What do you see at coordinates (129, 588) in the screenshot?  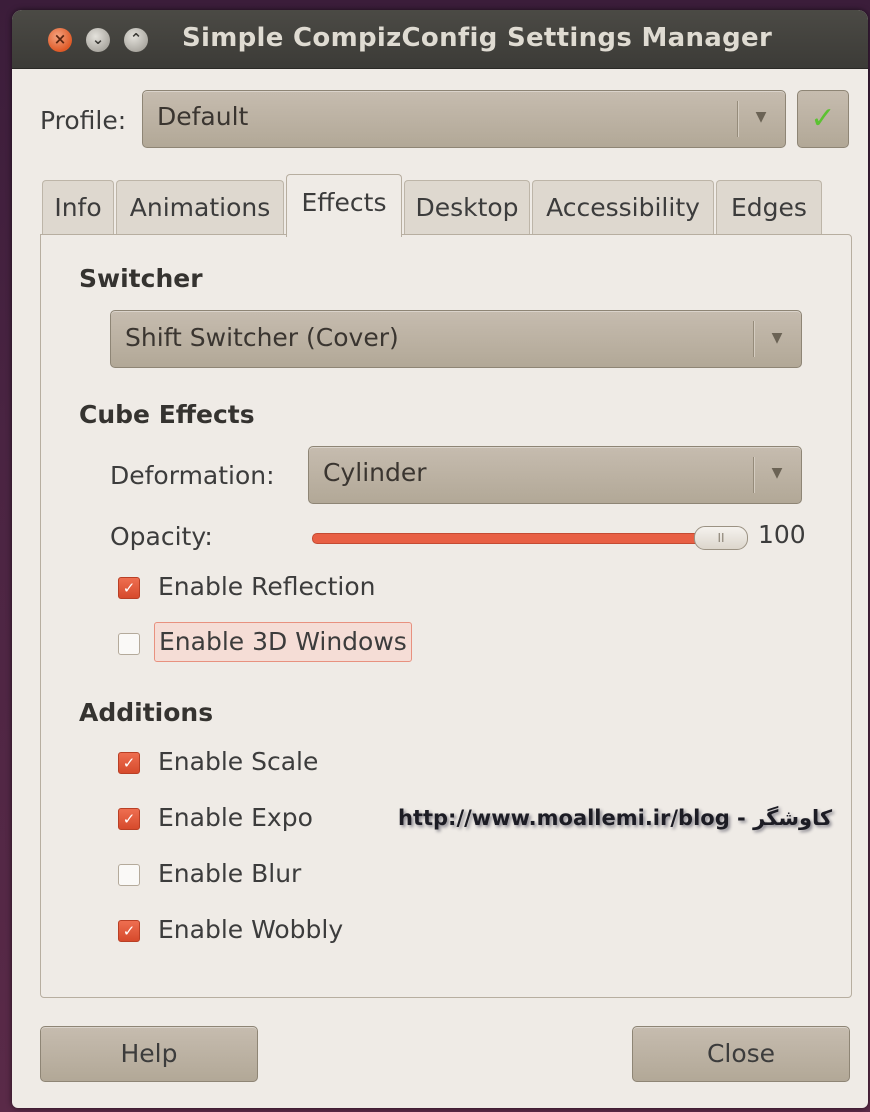 I see `enable-reflection-checkbox: ✓` at bounding box center [129, 588].